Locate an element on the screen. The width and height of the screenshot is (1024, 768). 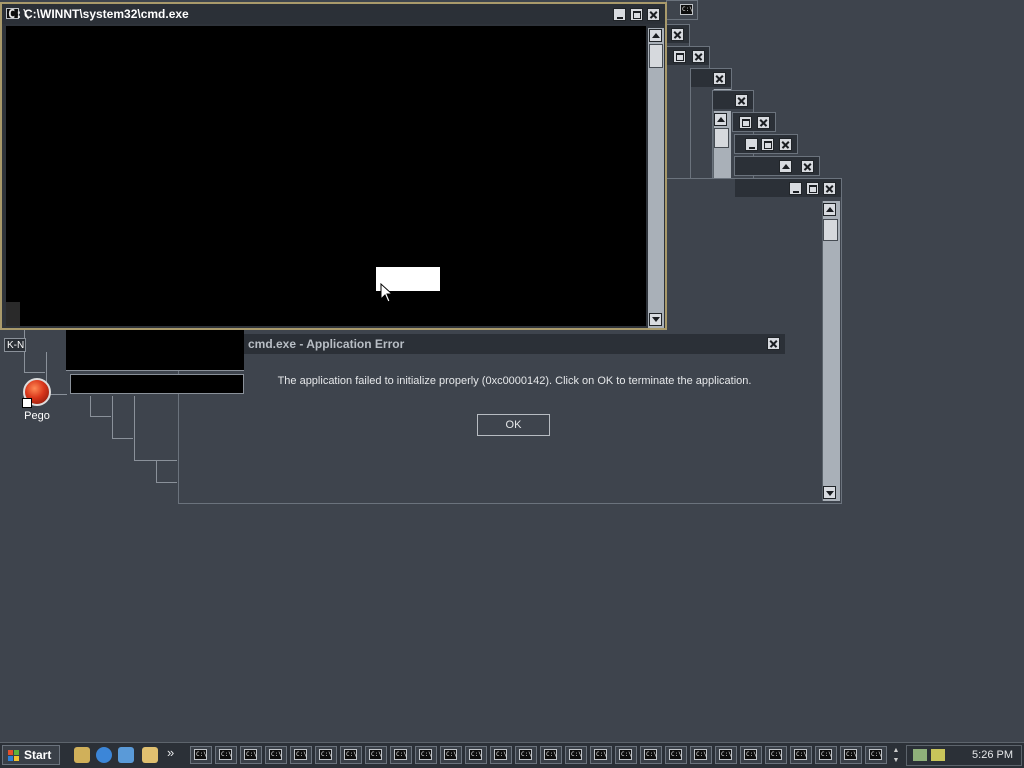
start-label: Start is located at coordinates (38, 755).